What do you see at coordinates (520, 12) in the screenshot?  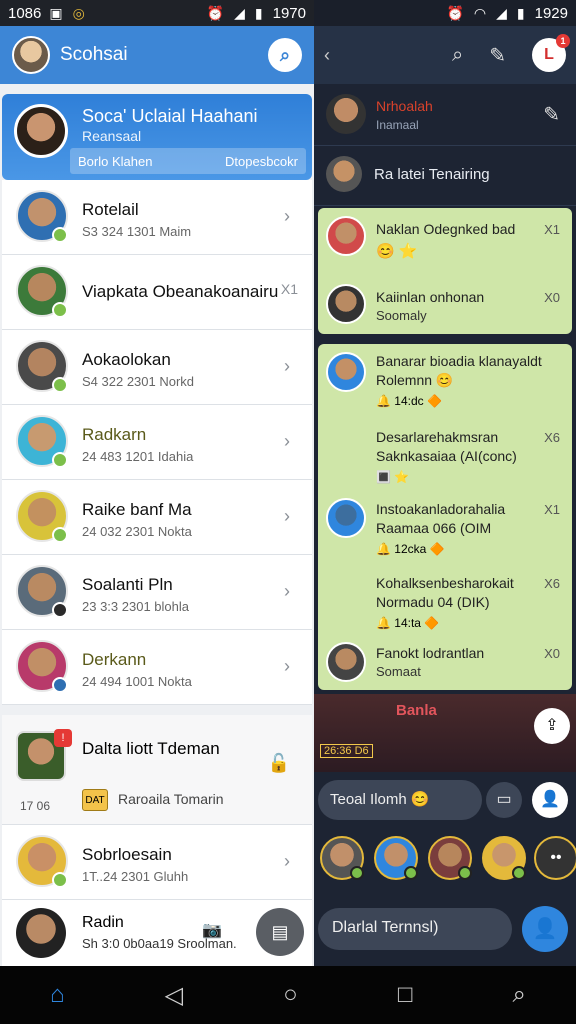 I see `battery-icon: ▮` at bounding box center [520, 12].